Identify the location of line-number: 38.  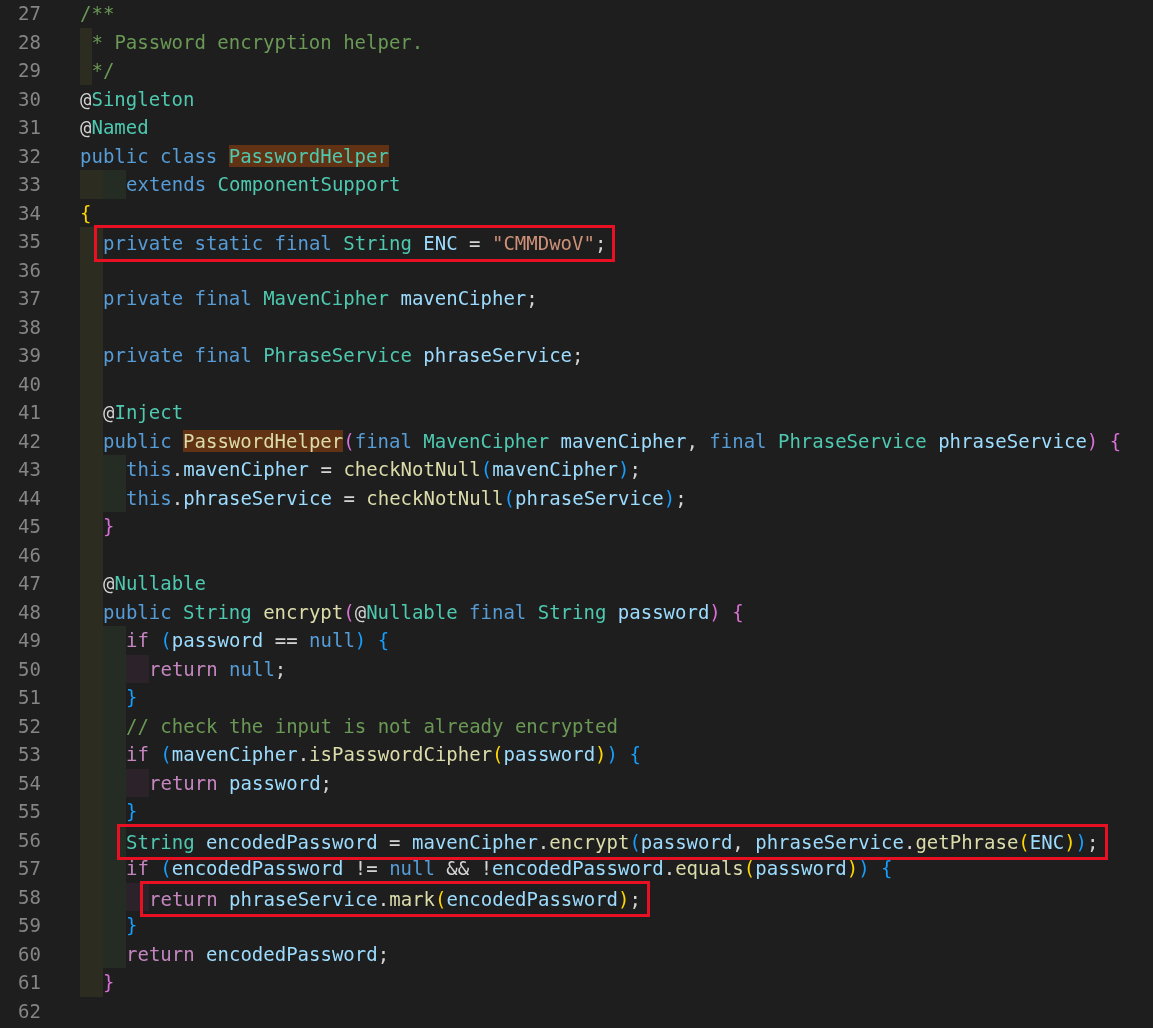
(29, 327).